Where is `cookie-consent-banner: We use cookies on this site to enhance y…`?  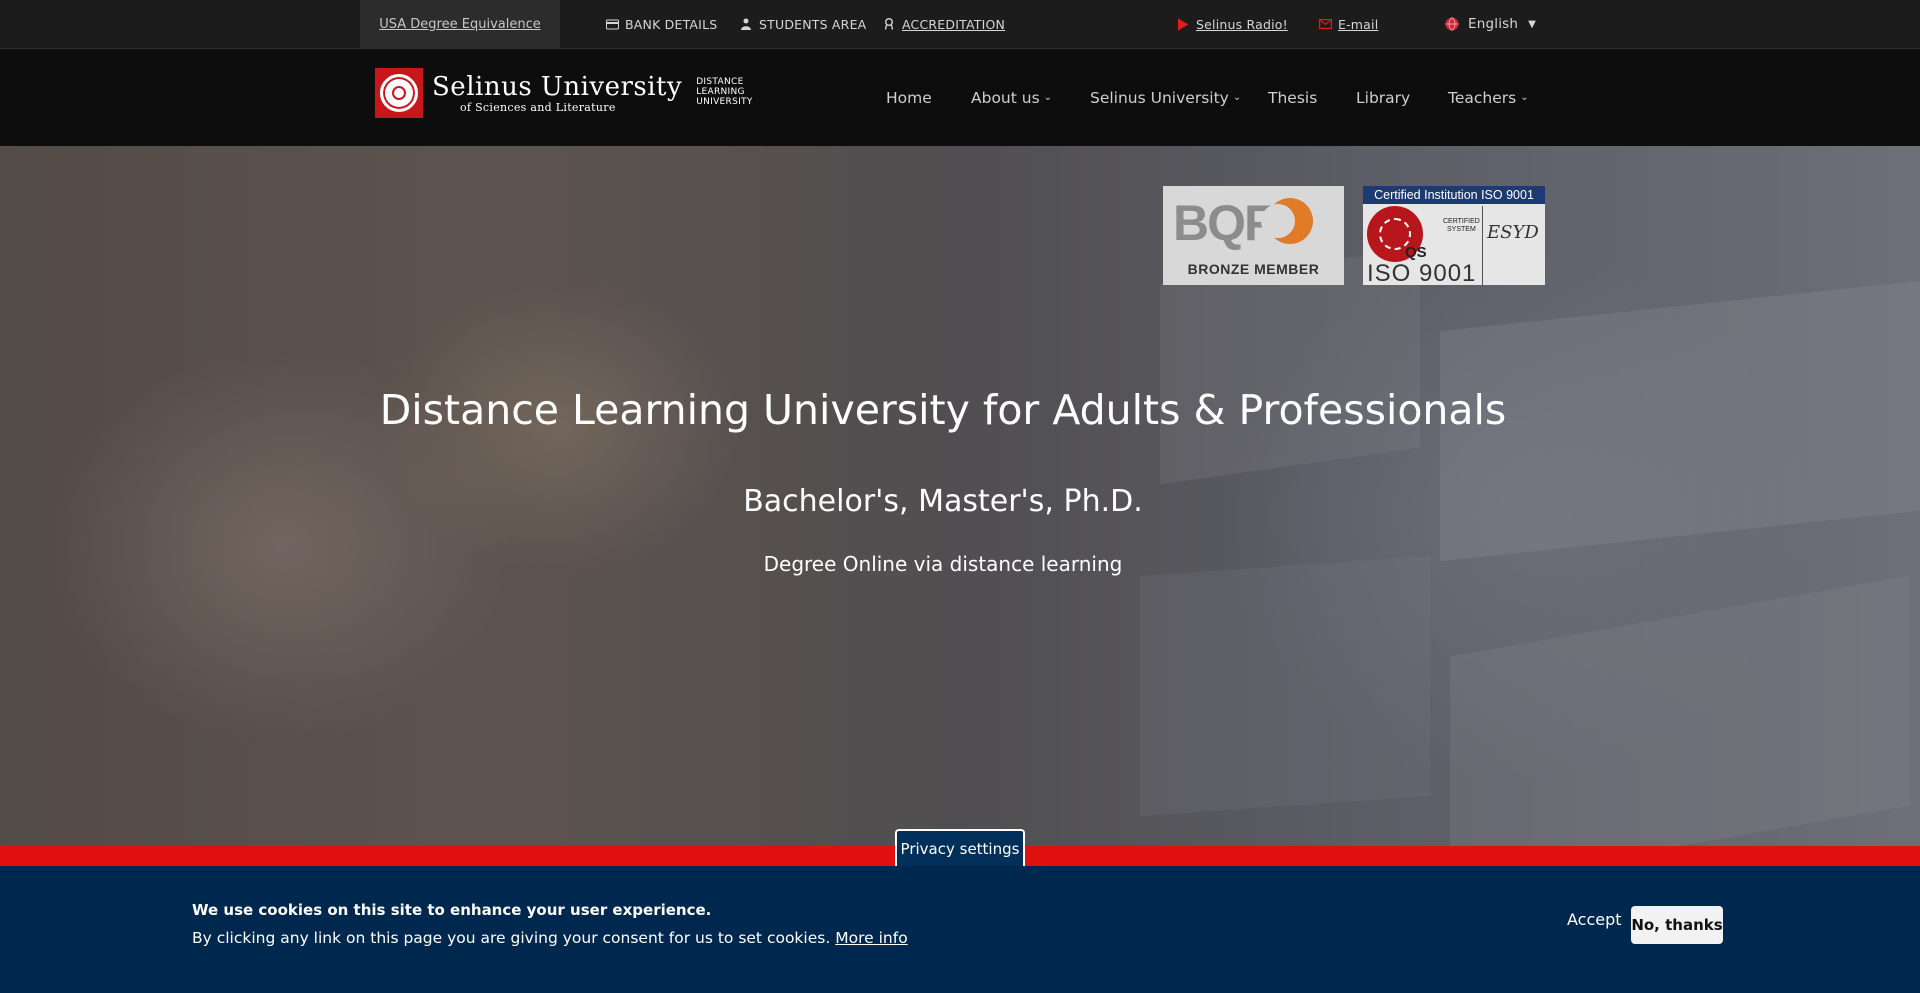 cookie-consent-banner: We use cookies on this site to enhance y… is located at coordinates (960, 929).